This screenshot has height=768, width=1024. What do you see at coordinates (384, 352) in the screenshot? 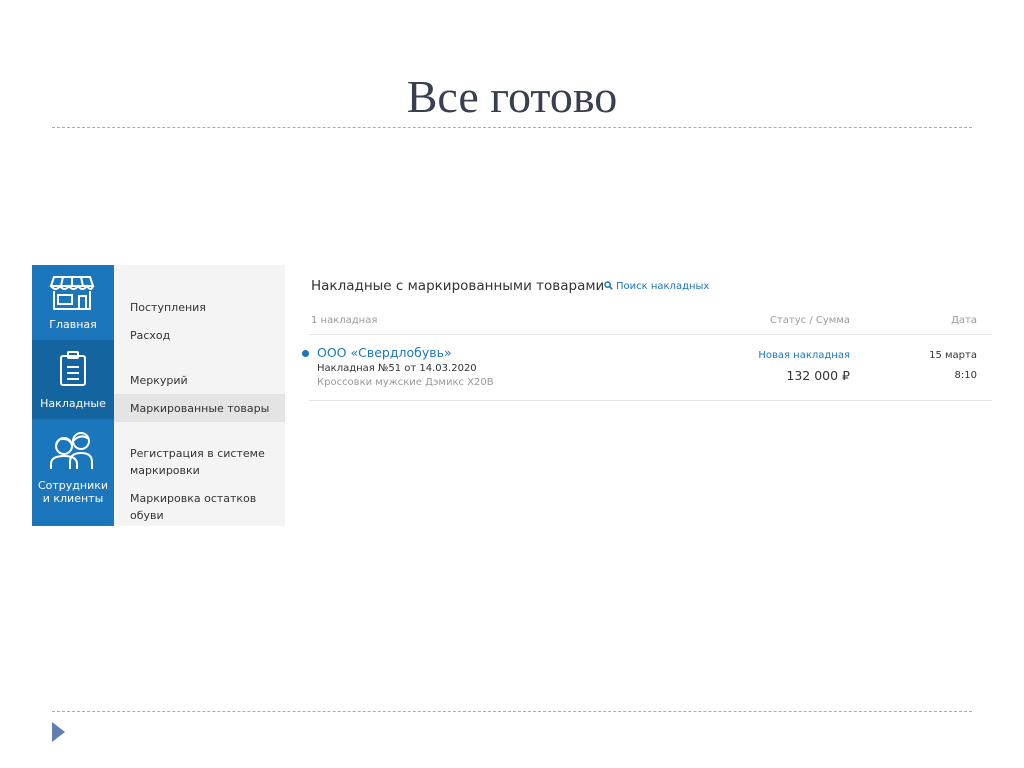
I see `company-link: ООО «Свердлобувь»` at bounding box center [384, 352].